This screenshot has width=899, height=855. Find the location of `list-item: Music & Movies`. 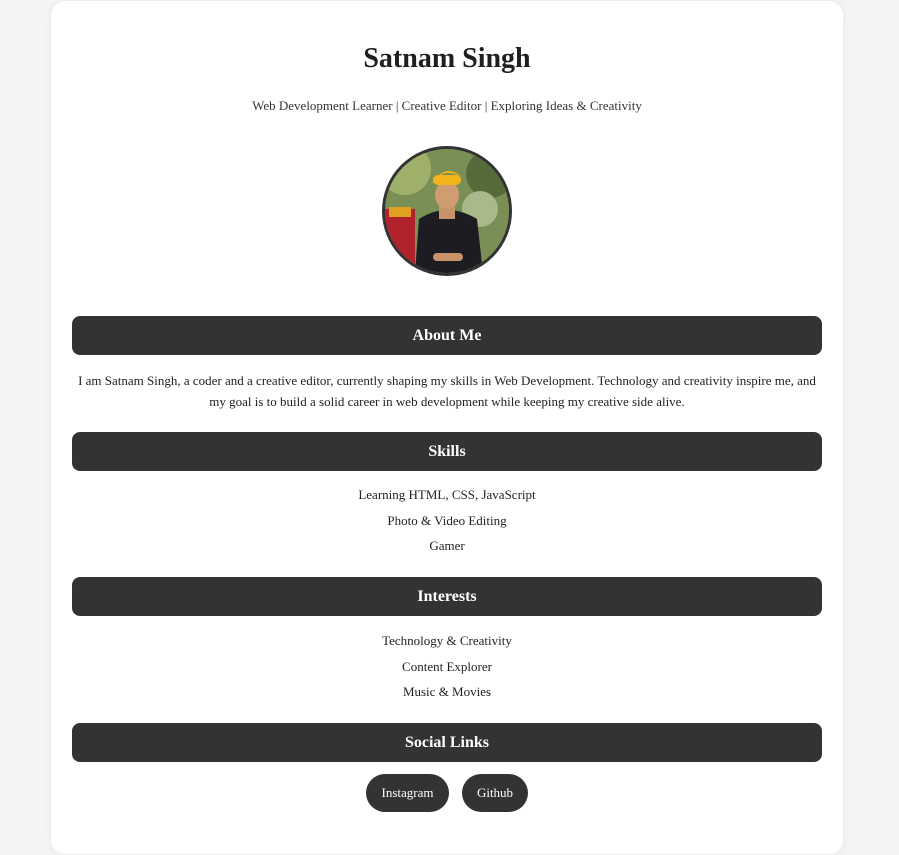

list-item: Music & Movies is located at coordinates (447, 691).